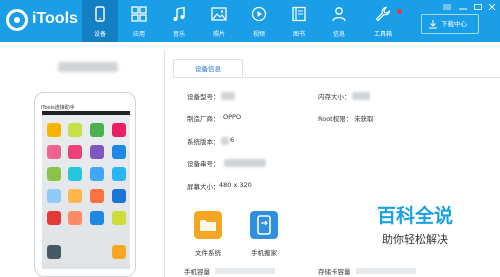  What do you see at coordinates (100, 14) in the screenshot?
I see `phone-icon` at bounding box center [100, 14].